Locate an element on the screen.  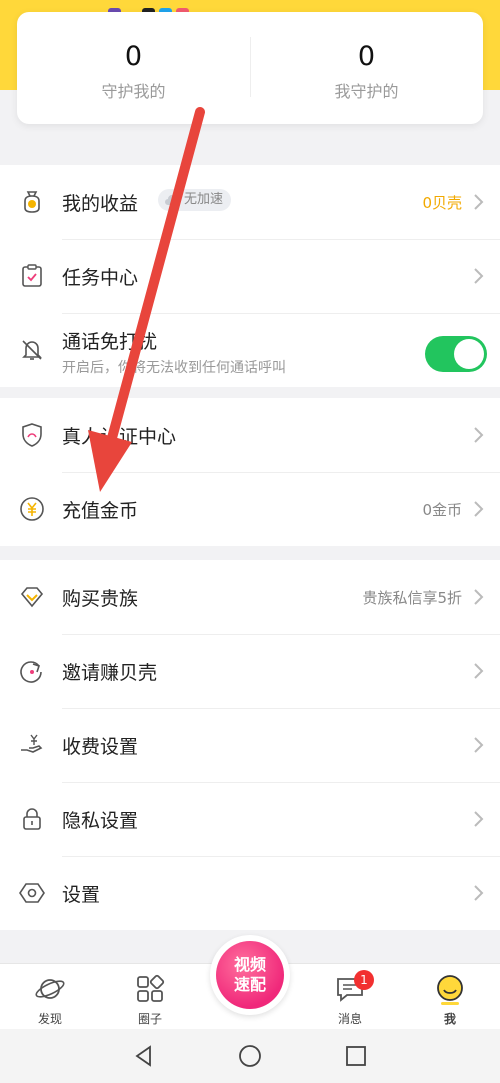
system-navigation-bar is located at coordinates (250, 1056).